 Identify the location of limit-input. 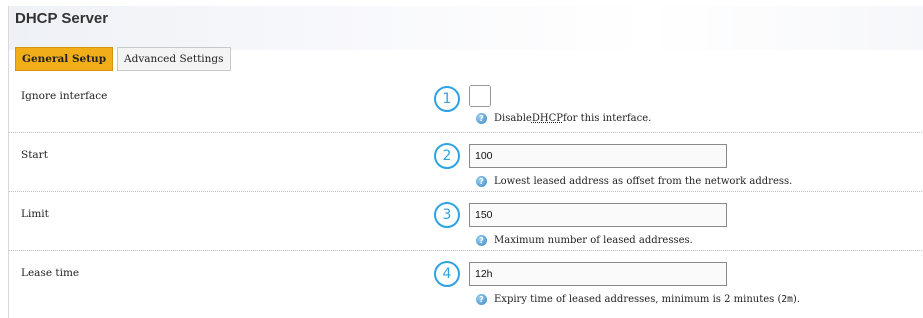
(598, 215).